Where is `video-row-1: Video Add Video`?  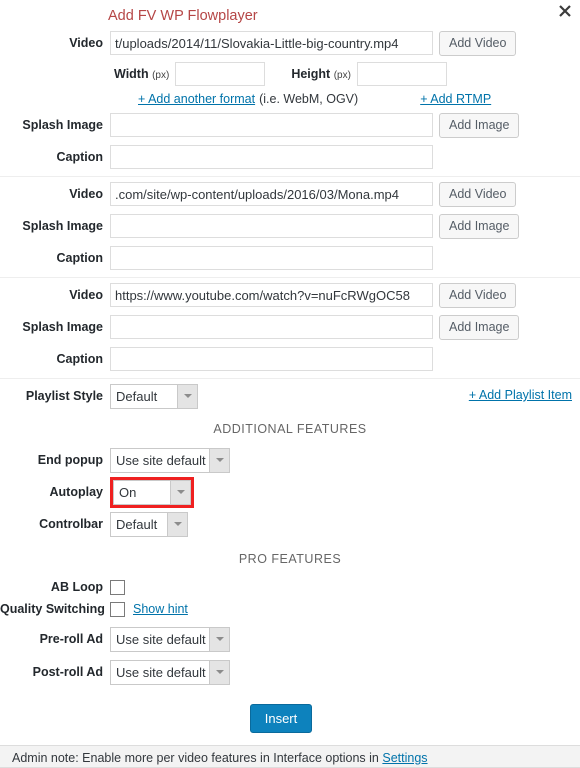 video-row-1: Video Add Video is located at coordinates (290, 43).